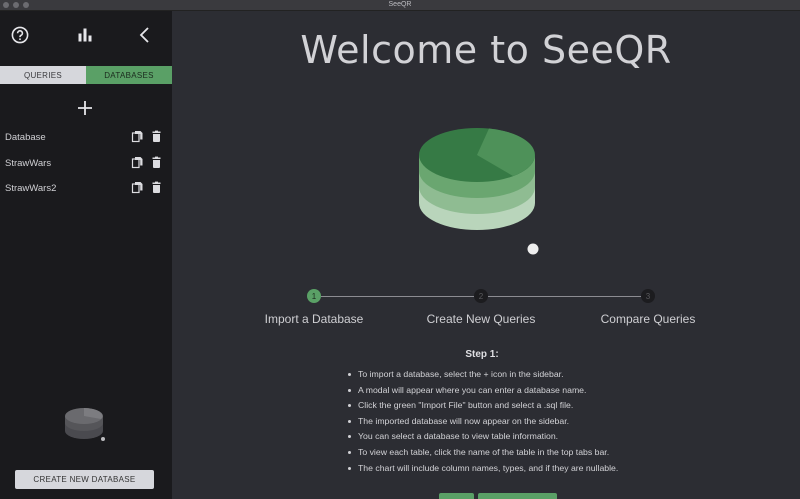  I want to click on window-titlebar: SeeQR, so click(400, 5).